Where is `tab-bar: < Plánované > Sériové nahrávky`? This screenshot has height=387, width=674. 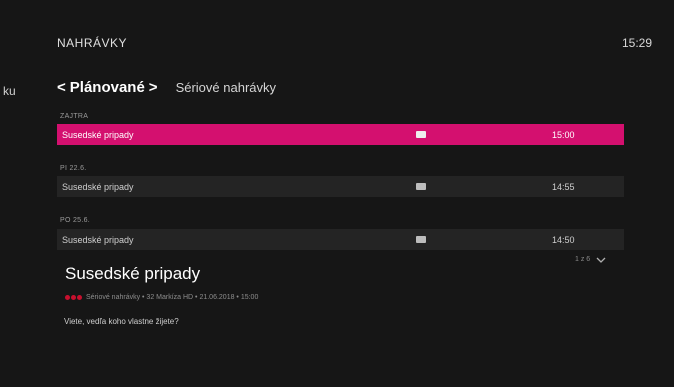 tab-bar: < Plánované > Sériové nahrávky is located at coordinates (166, 87).